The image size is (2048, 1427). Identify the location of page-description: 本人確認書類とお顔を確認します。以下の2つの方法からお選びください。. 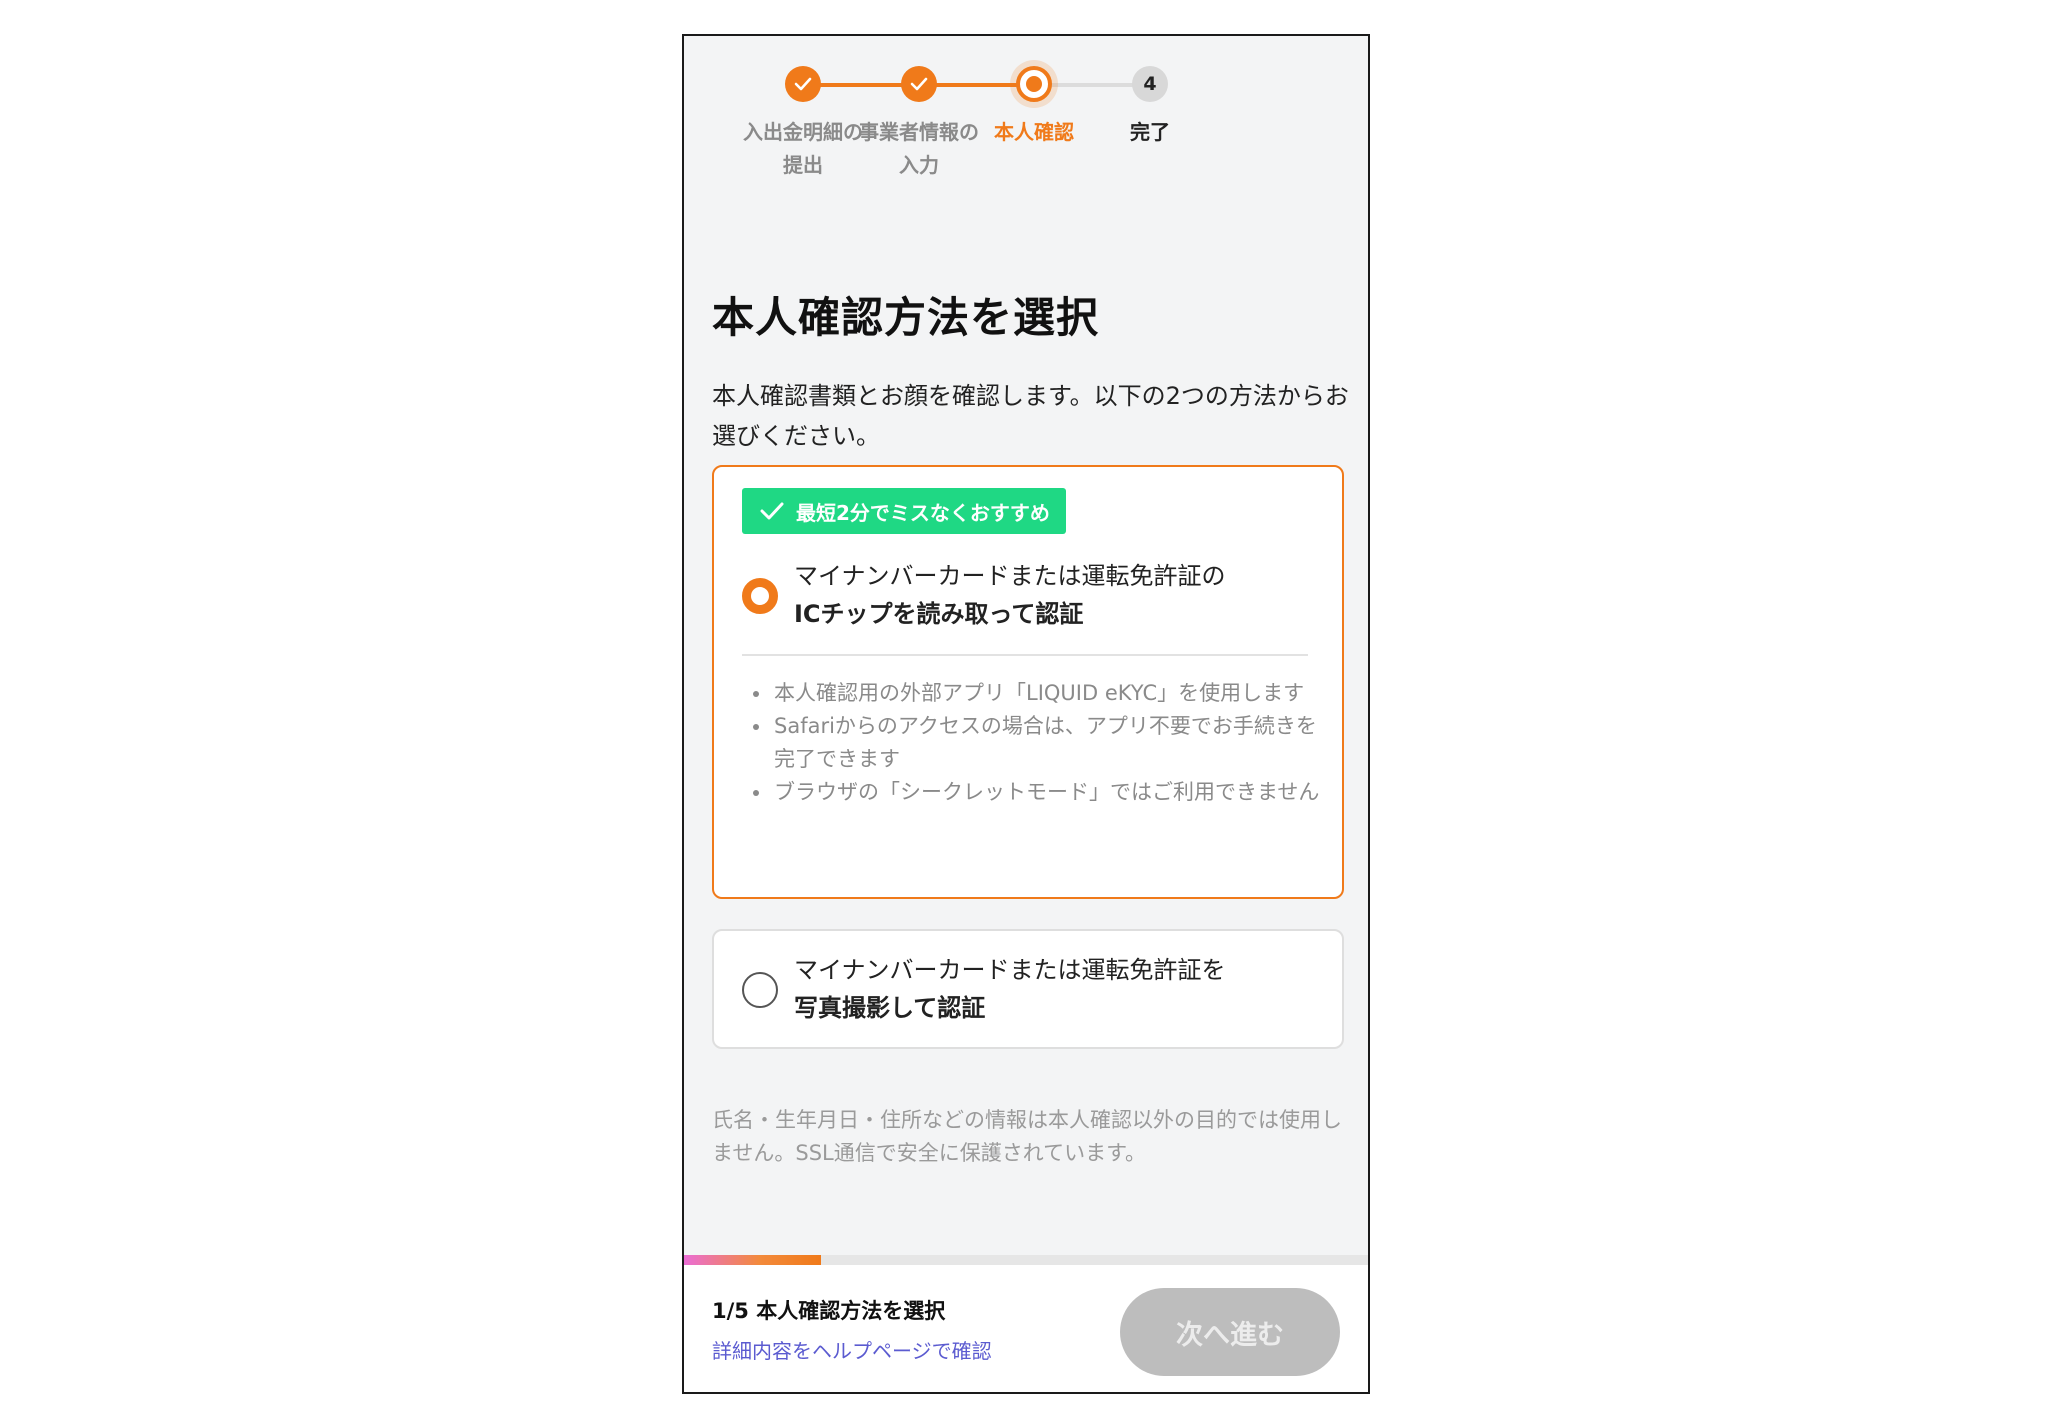
(1030, 416).